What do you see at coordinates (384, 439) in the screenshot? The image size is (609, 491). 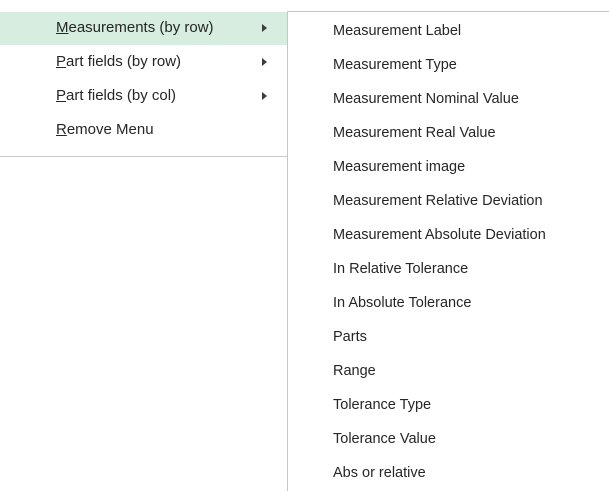 I see `submenu-item-label: Tolerance Value` at bounding box center [384, 439].